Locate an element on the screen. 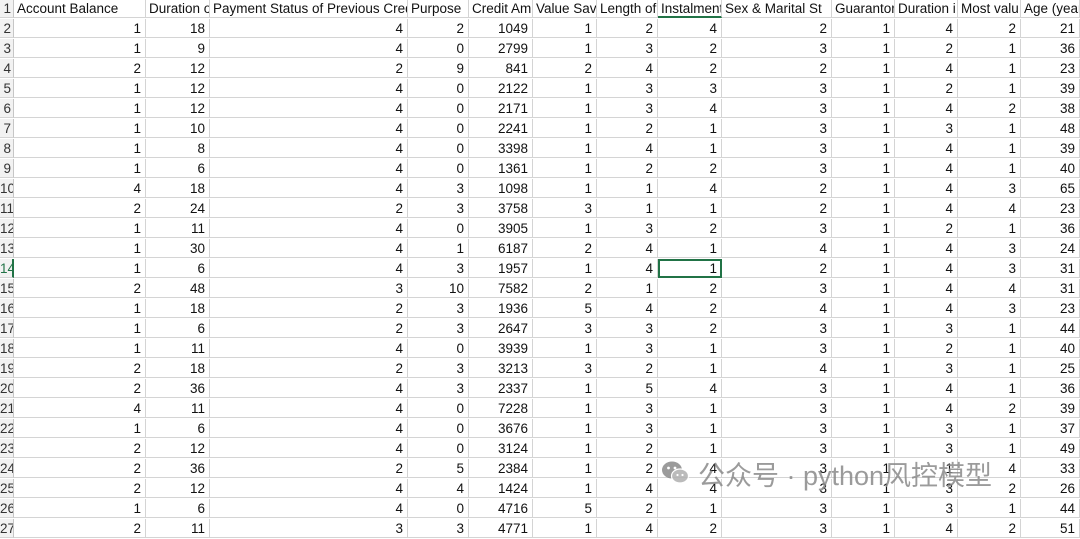 The image size is (1080, 539). table-cell: 37 is located at coordinates (1050, 428).